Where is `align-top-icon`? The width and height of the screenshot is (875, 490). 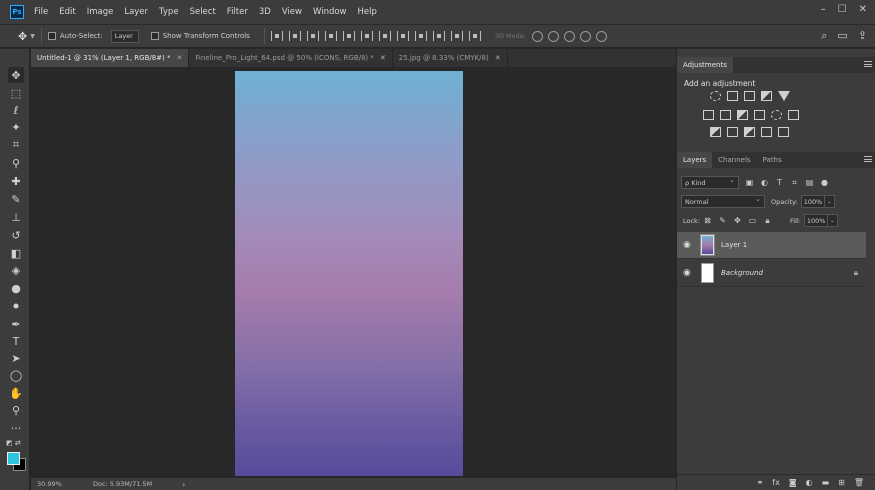
align-top-icon is located at coordinates (276, 36).